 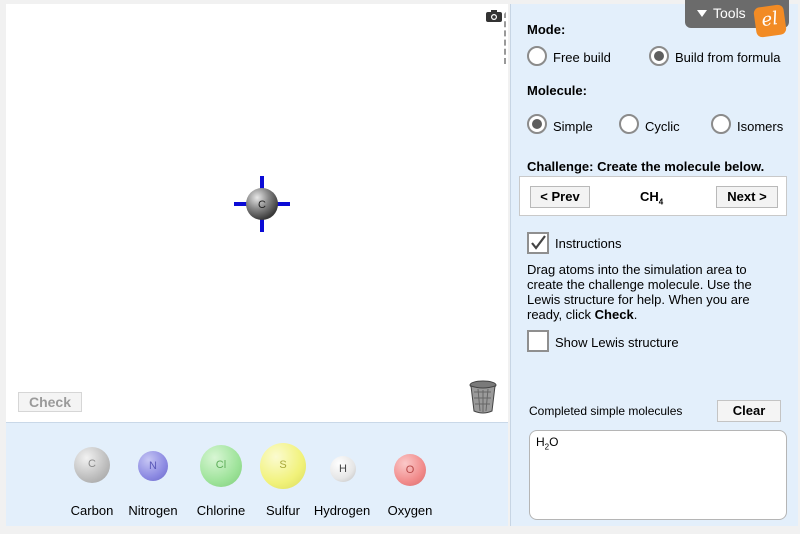 I want to click on bond-site-right, so click(x=283, y=204).